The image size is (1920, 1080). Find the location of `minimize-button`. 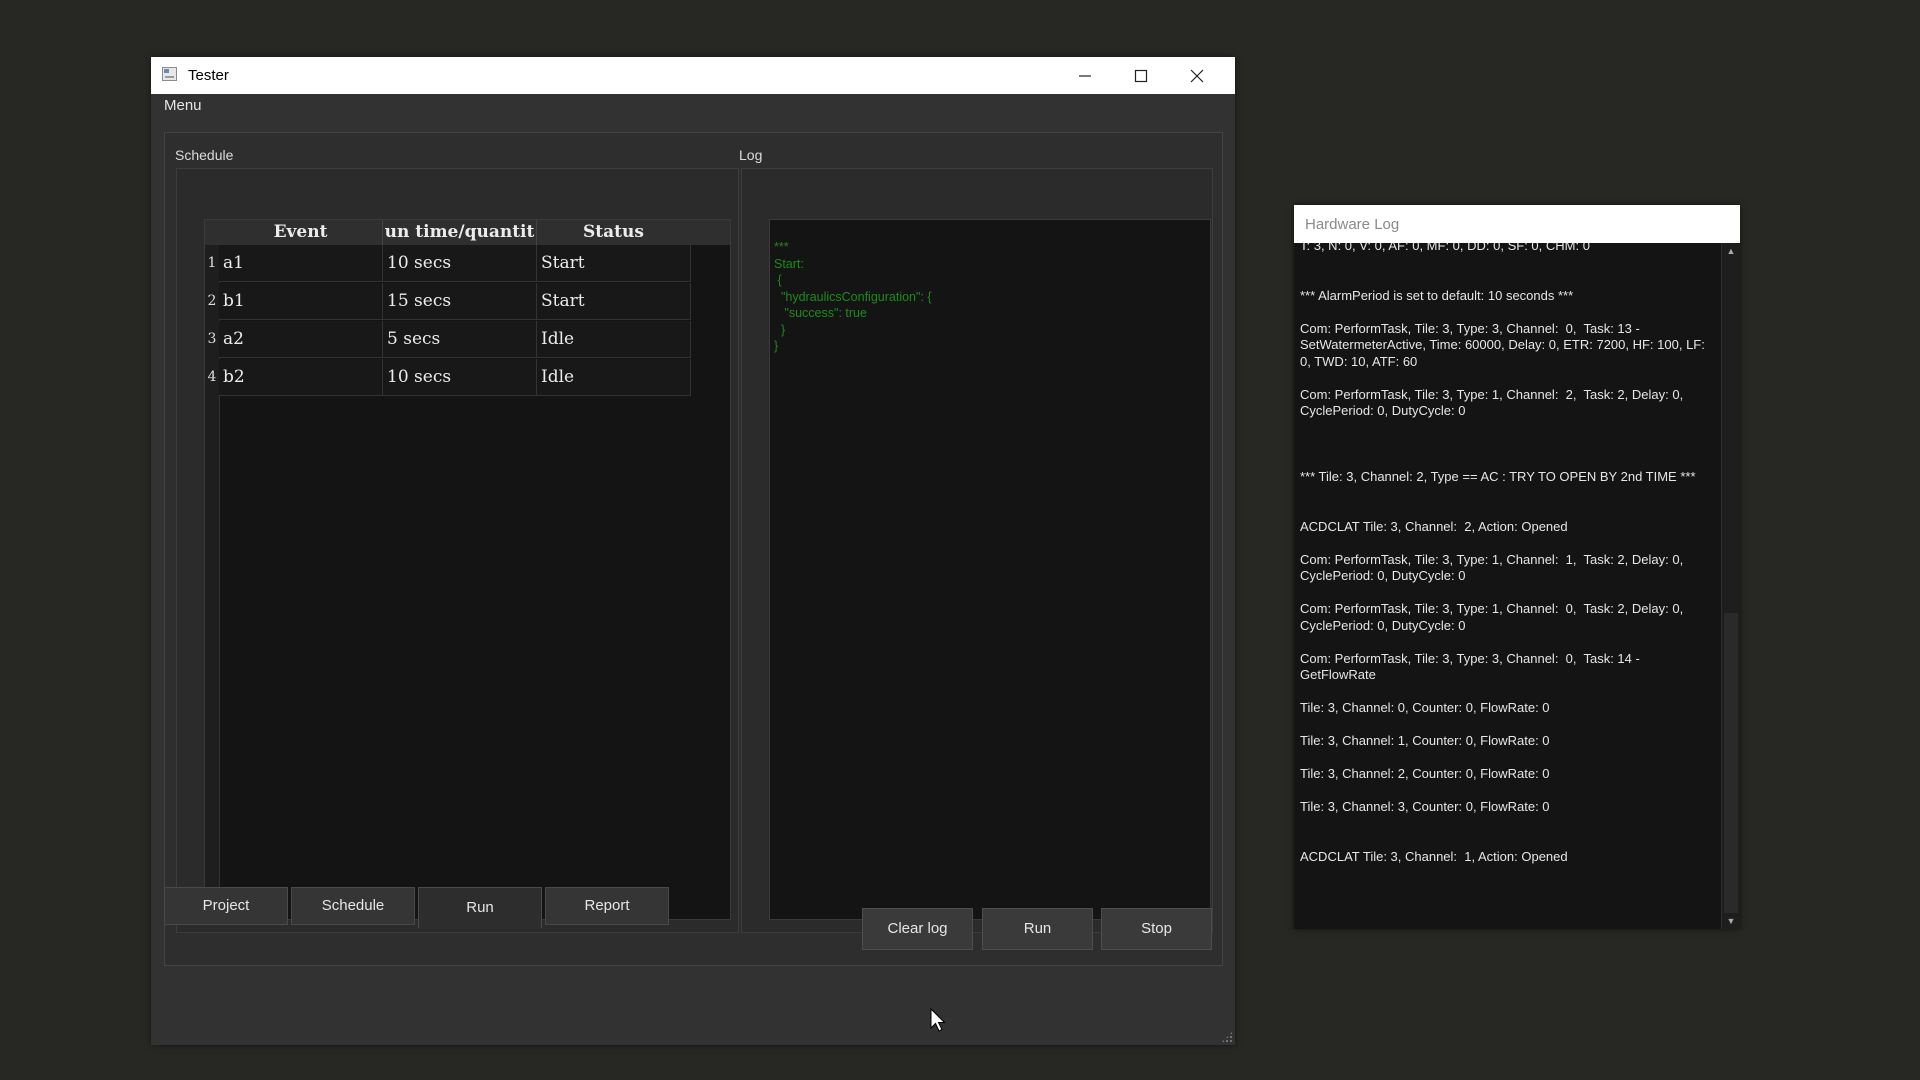

minimize-button is located at coordinates (1085, 75).